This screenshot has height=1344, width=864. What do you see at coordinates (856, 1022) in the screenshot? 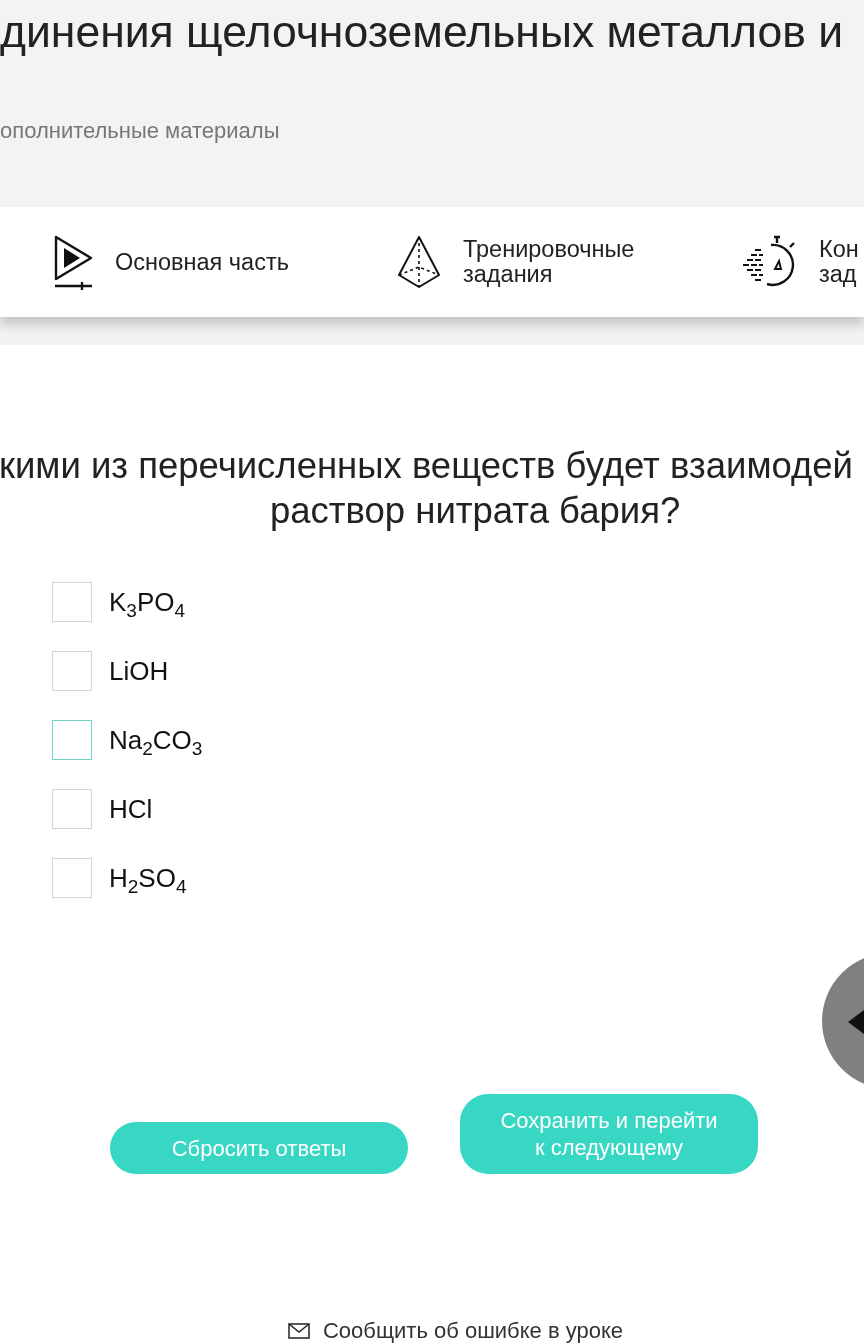
I see `caret-left-icon` at bounding box center [856, 1022].